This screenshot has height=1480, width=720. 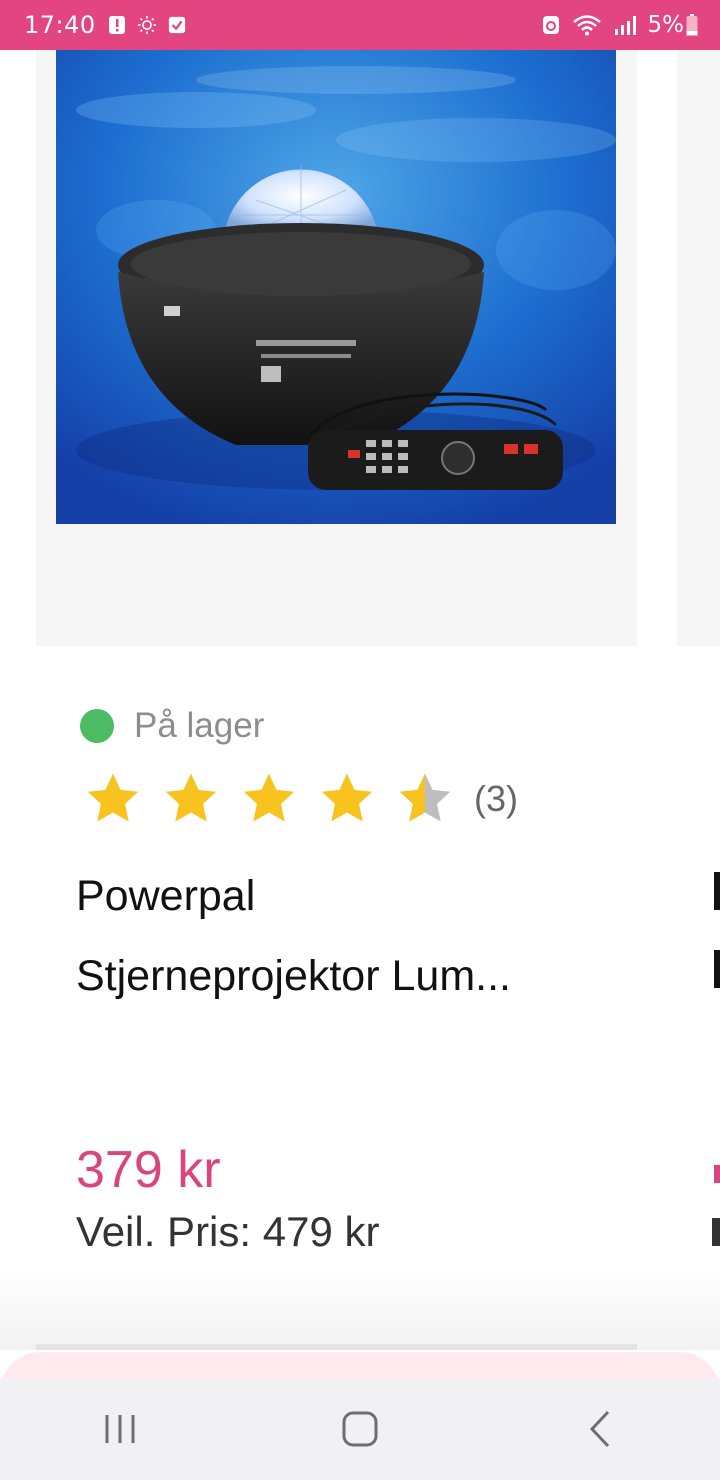 What do you see at coordinates (336, 1347) in the screenshot?
I see `next-row-card-top` at bounding box center [336, 1347].